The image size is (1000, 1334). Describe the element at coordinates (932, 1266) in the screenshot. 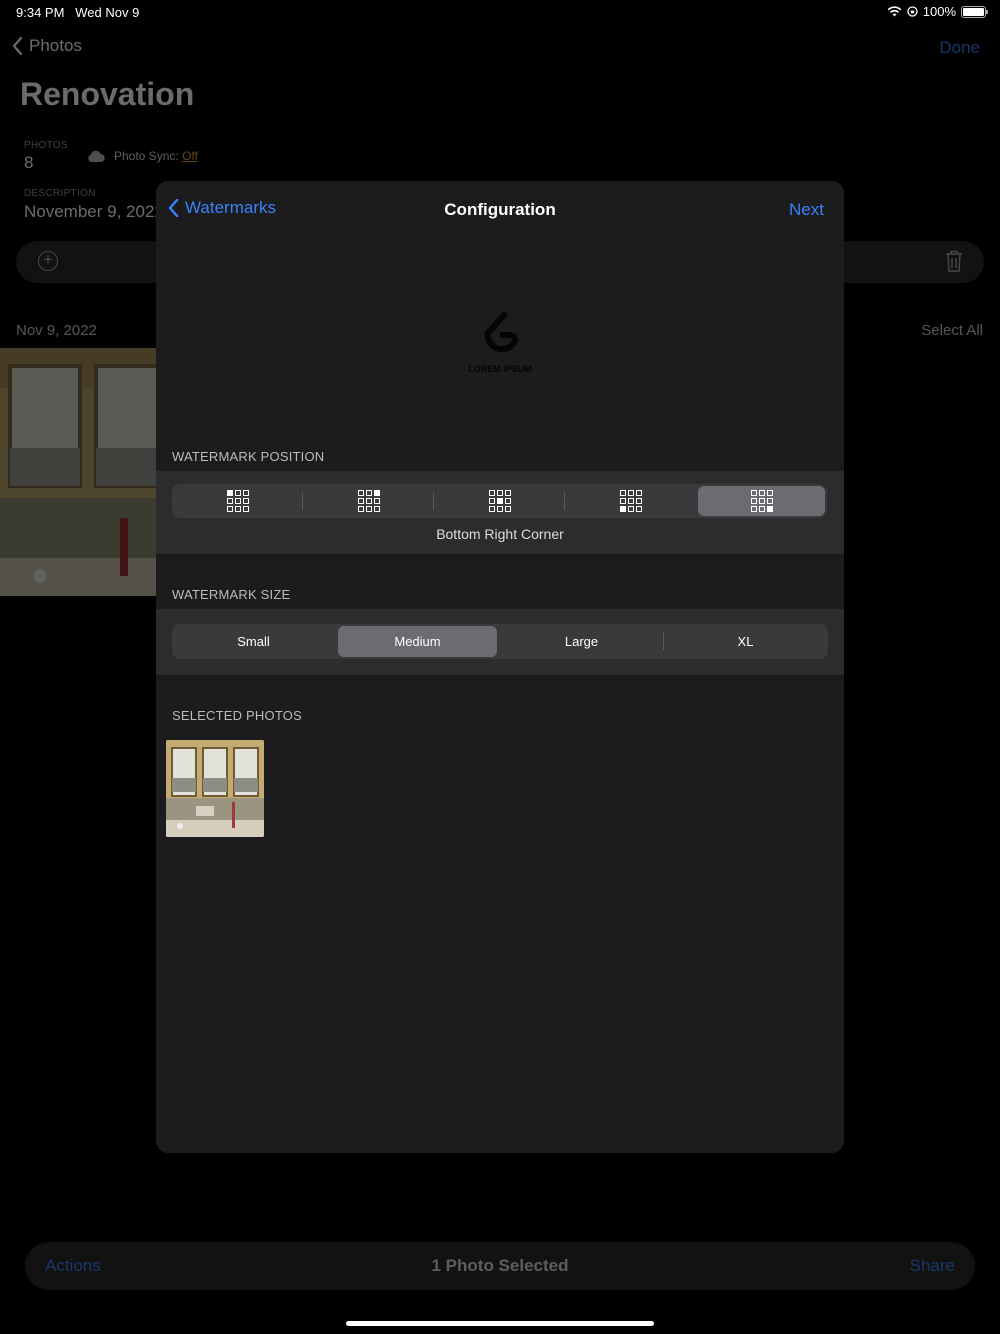

I see `share-button: Share` at that location.